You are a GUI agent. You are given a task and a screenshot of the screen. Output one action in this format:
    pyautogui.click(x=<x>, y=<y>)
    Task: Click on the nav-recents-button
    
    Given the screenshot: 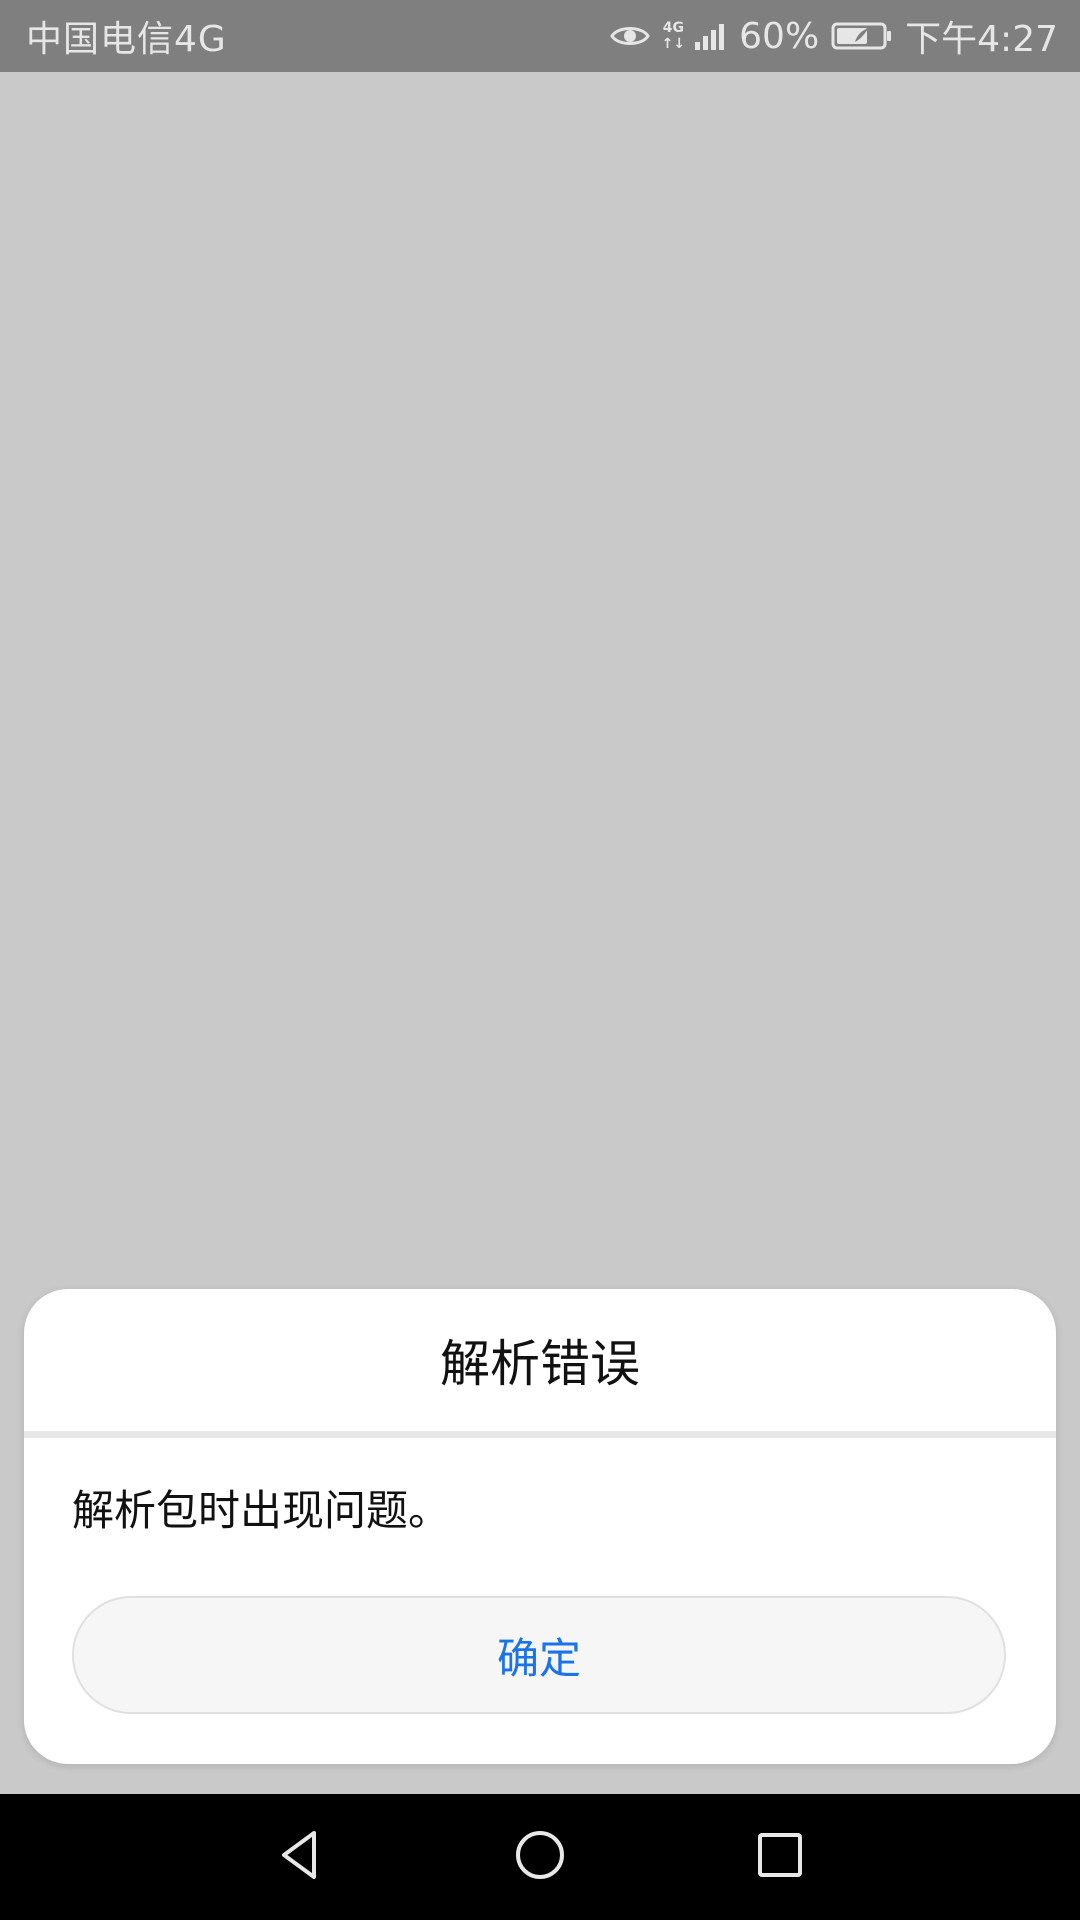 What is the action you would take?
    pyautogui.click(x=780, y=1857)
    